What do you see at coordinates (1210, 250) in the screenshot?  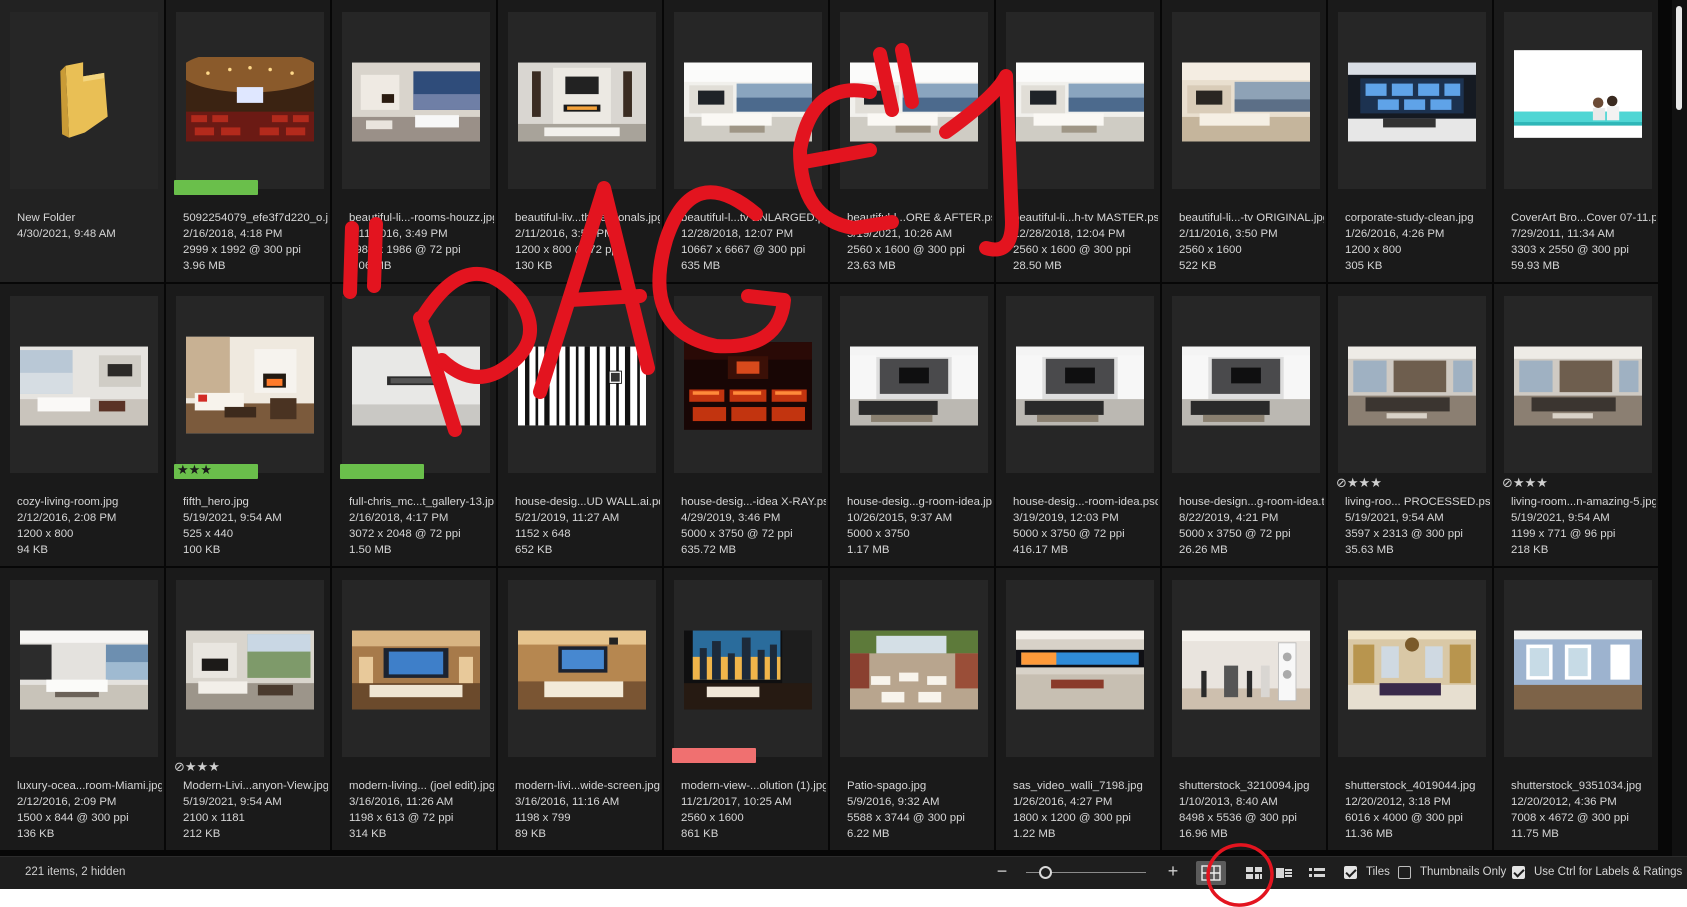 I see `file-dims: 2560 x 1600` at bounding box center [1210, 250].